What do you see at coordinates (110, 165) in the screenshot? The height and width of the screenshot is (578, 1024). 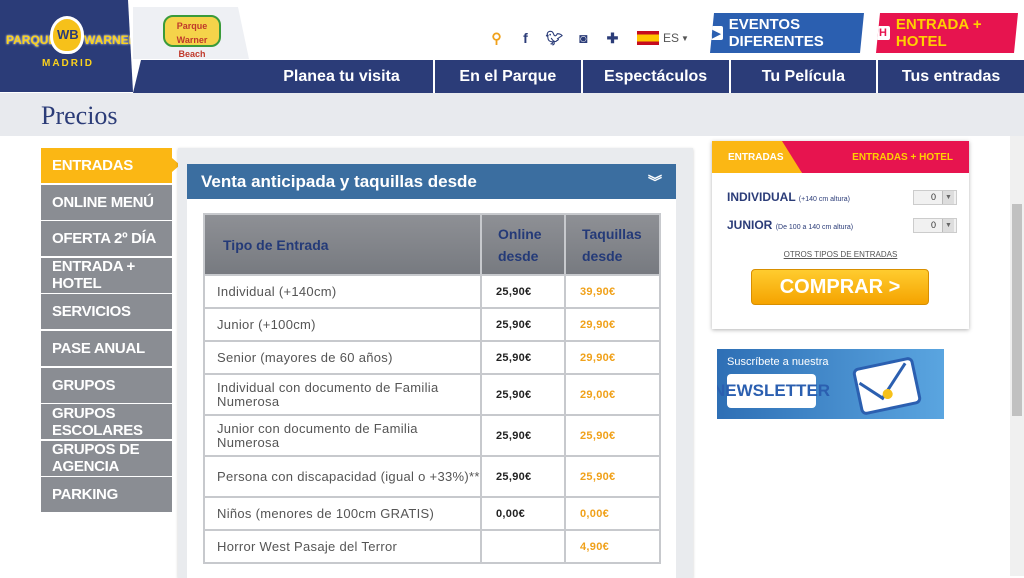 I see `sidebar-item-entradas: ENTRADAS` at bounding box center [110, 165].